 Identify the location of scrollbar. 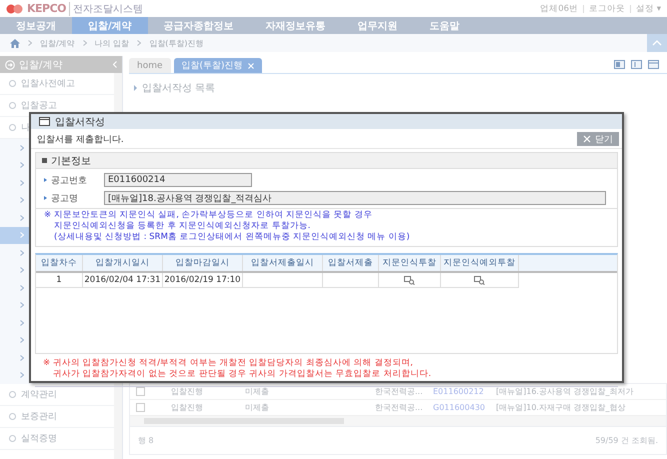
(398, 421).